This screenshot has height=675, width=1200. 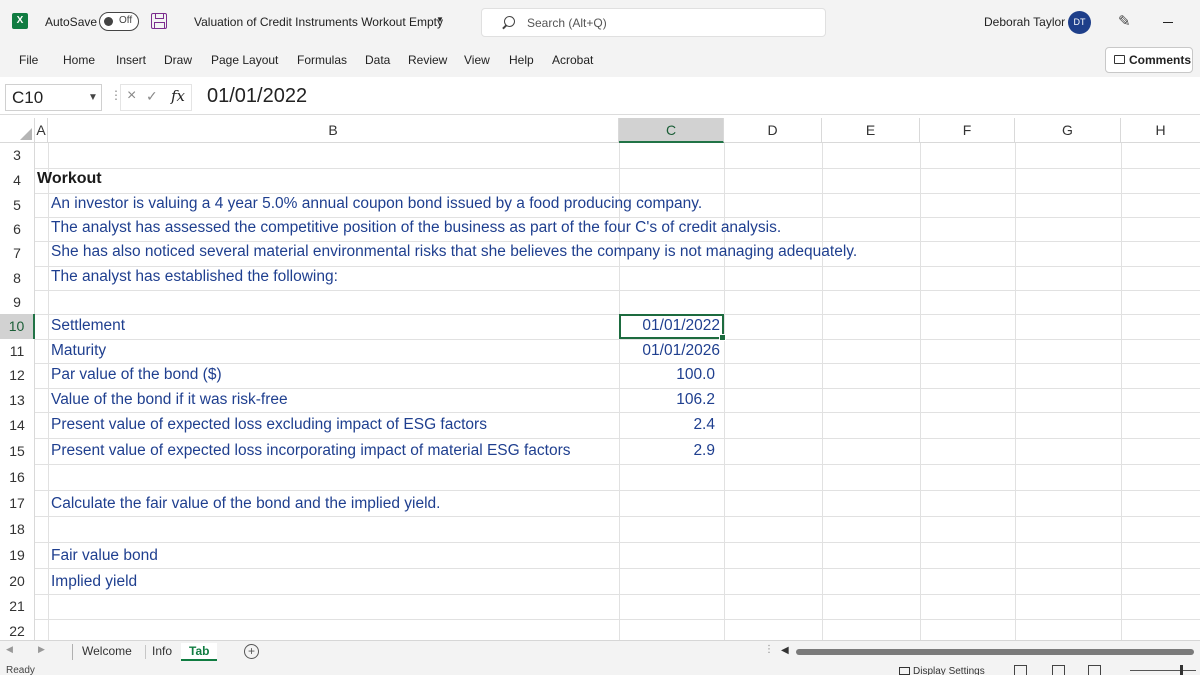 What do you see at coordinates (1058, 670) in the screenshot?
I see `page-layout-view-icon` at bounding box center [1058, 670].